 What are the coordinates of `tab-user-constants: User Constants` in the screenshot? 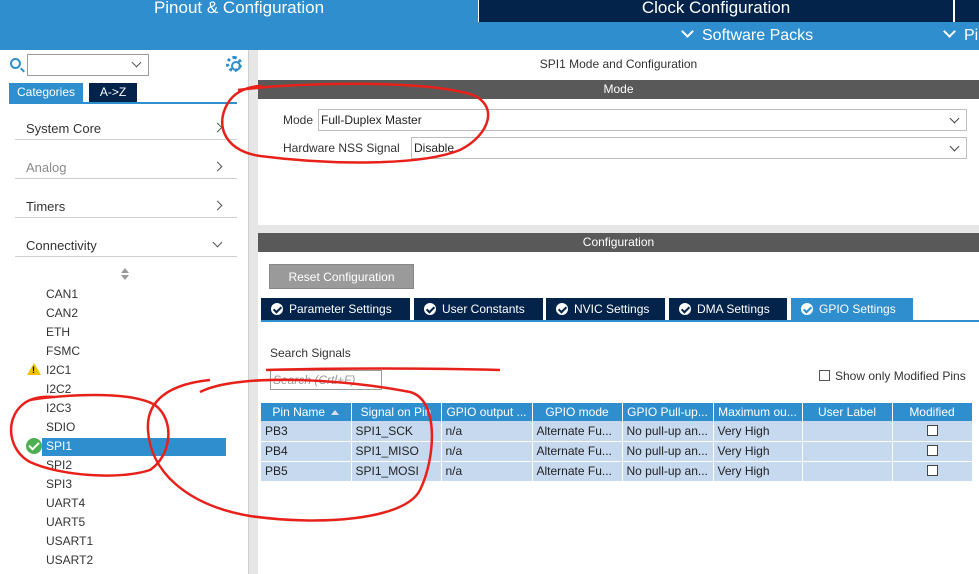 It's located at (478, 309).